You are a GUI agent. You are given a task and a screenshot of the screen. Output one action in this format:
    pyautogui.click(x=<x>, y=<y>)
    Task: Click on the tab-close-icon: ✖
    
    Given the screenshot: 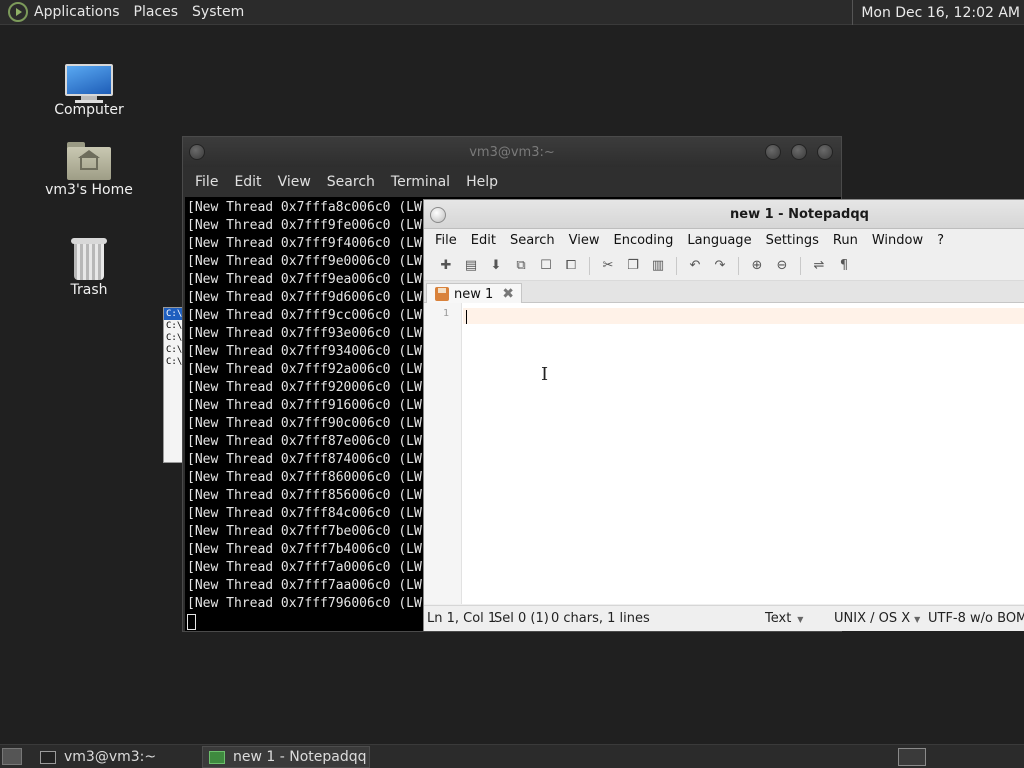 What is the action you would take?
    pyautogui.click(x=508, y=294)
    